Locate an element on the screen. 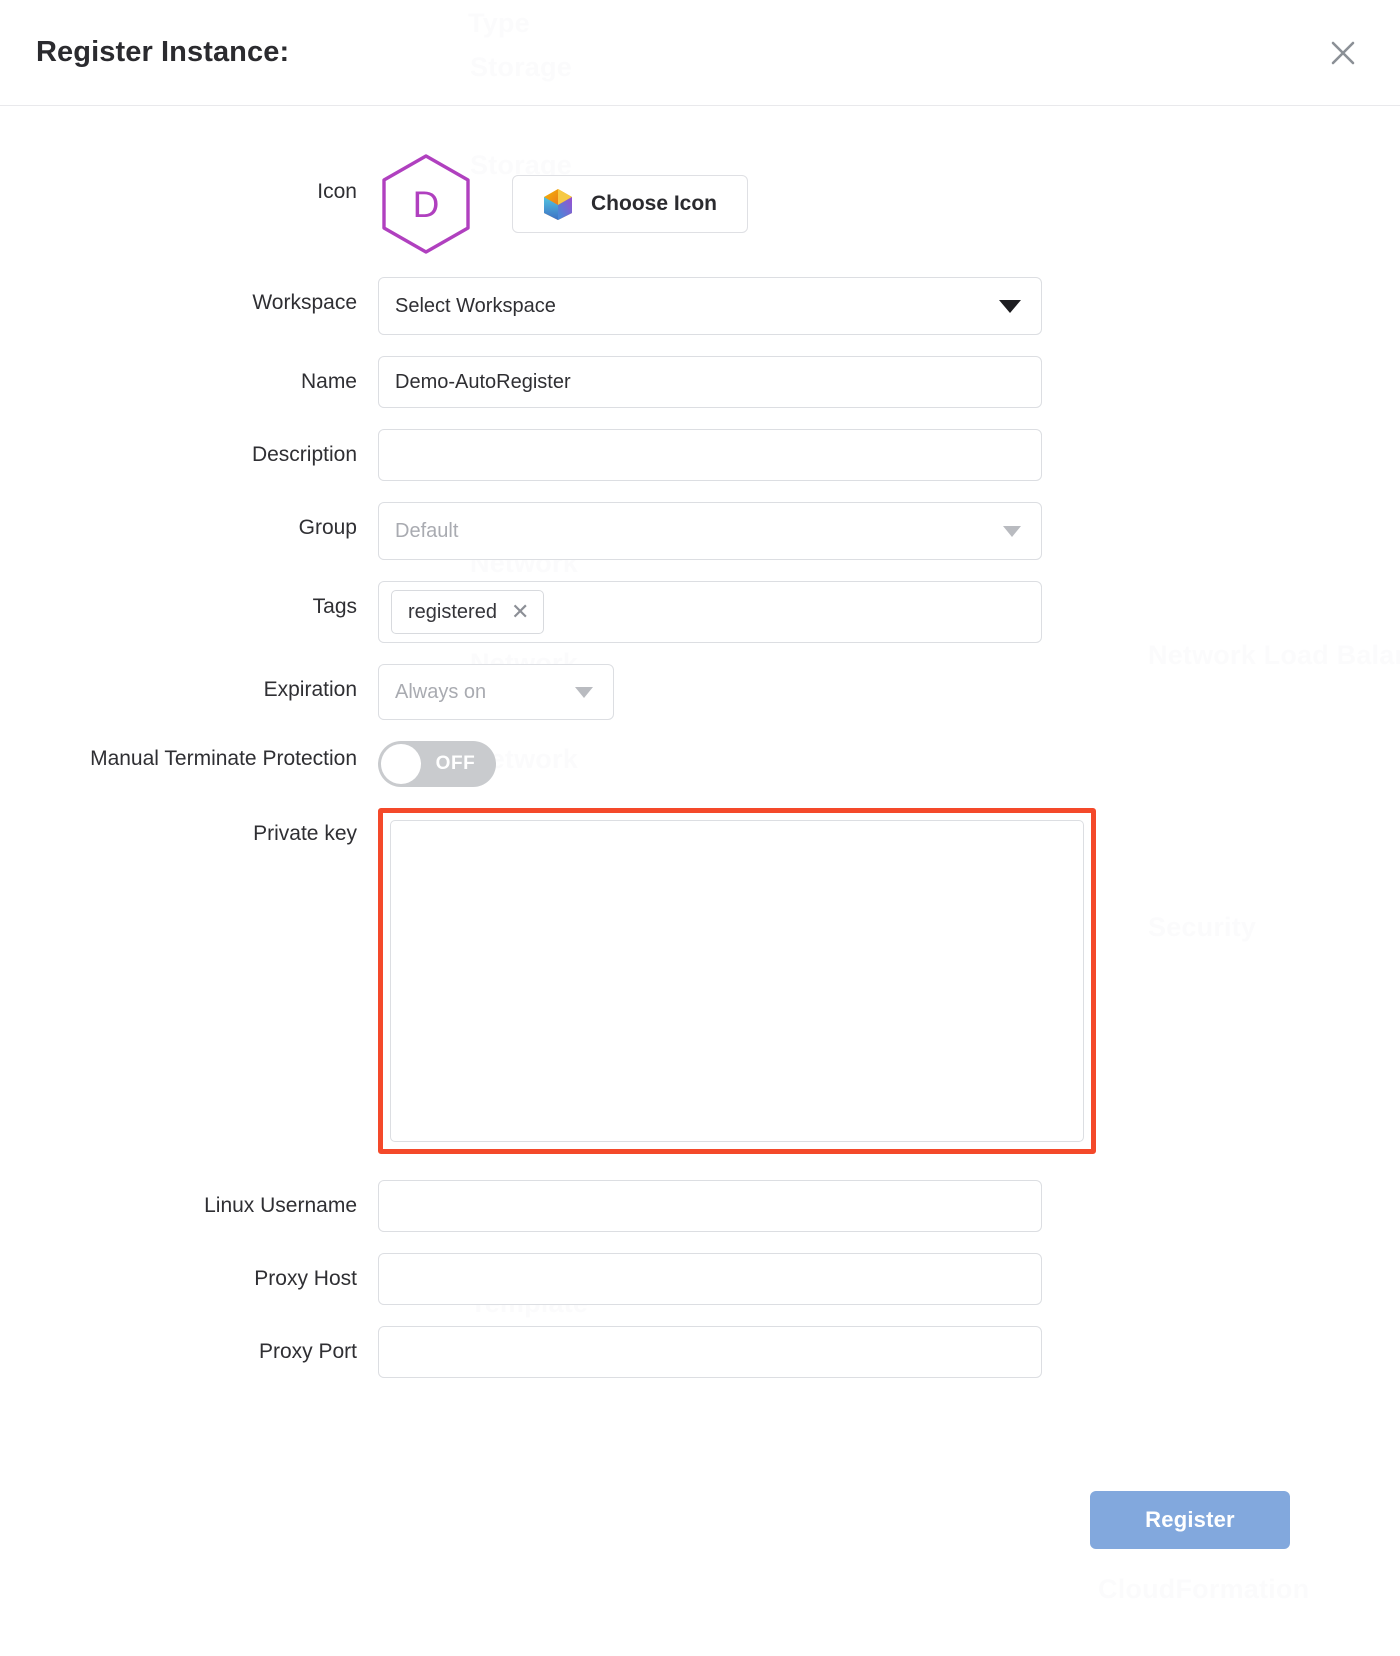  close-icon: ✕ is located at coordinates (520, 612).